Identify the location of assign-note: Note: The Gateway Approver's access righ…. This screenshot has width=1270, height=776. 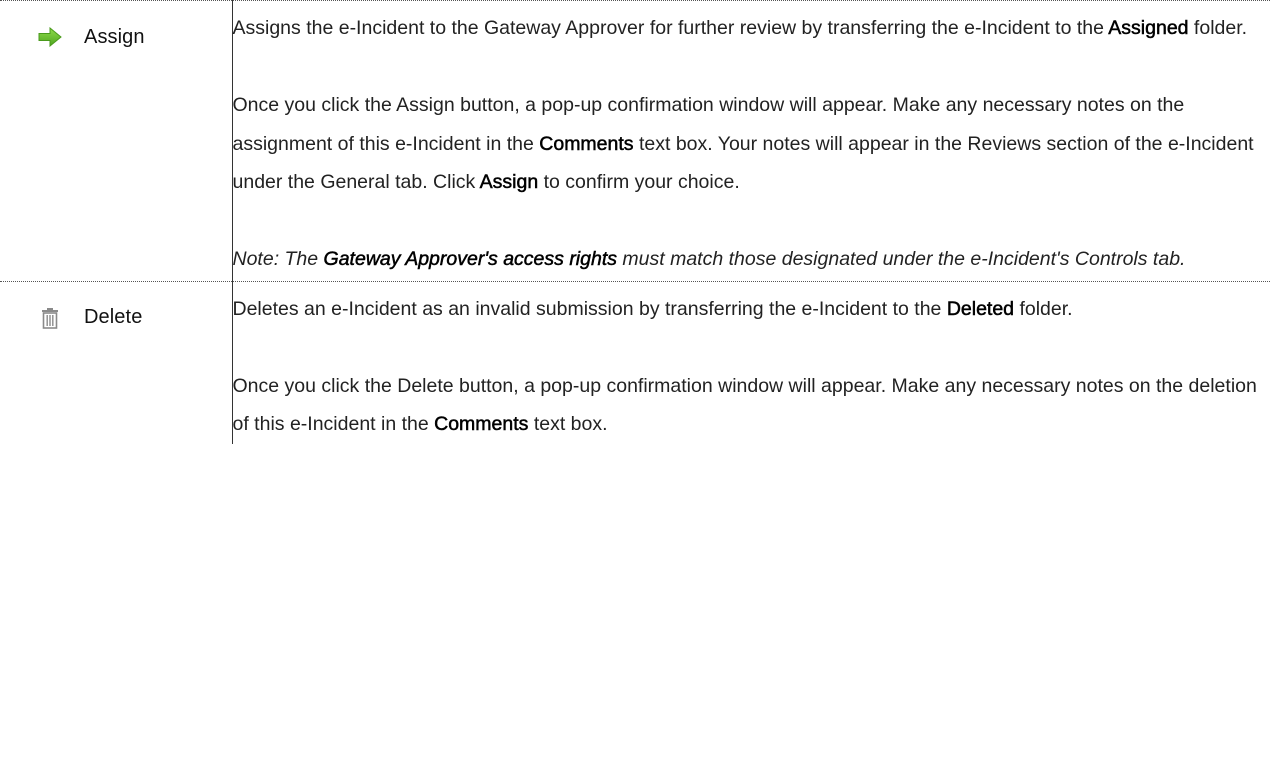
(751, 259).